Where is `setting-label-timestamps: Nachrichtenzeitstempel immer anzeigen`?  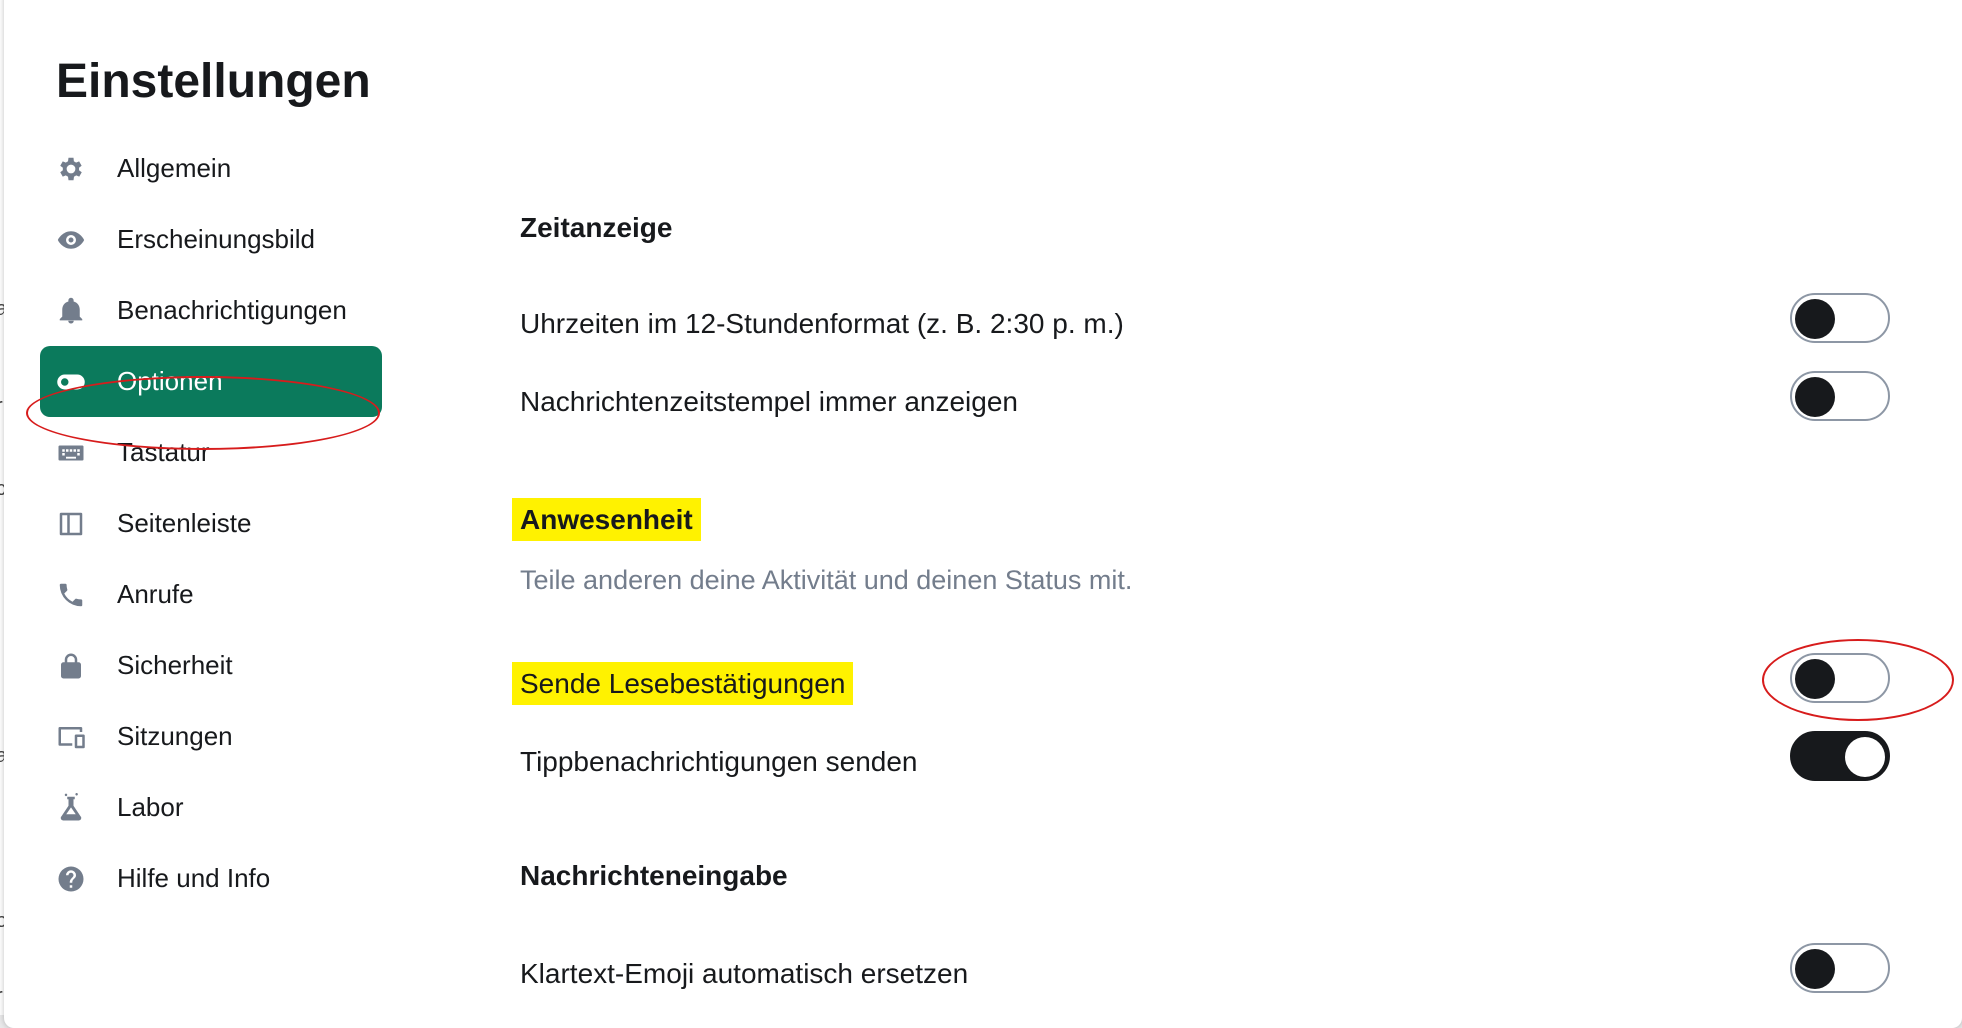 setting-label-timestamps: Nachrichtenzeitstempel immer anzeigen is located at coordinates (769, 401).